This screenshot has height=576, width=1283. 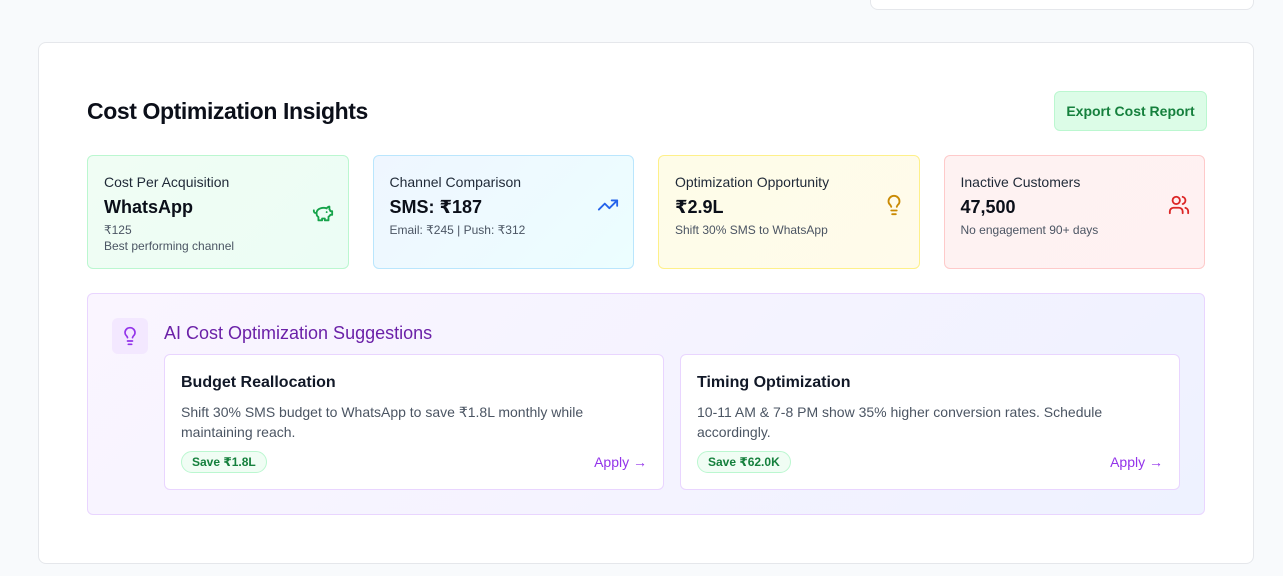 I want to click on suggestion-footer: Save ₹1.8L Apply →, so click(x=414, y=462).